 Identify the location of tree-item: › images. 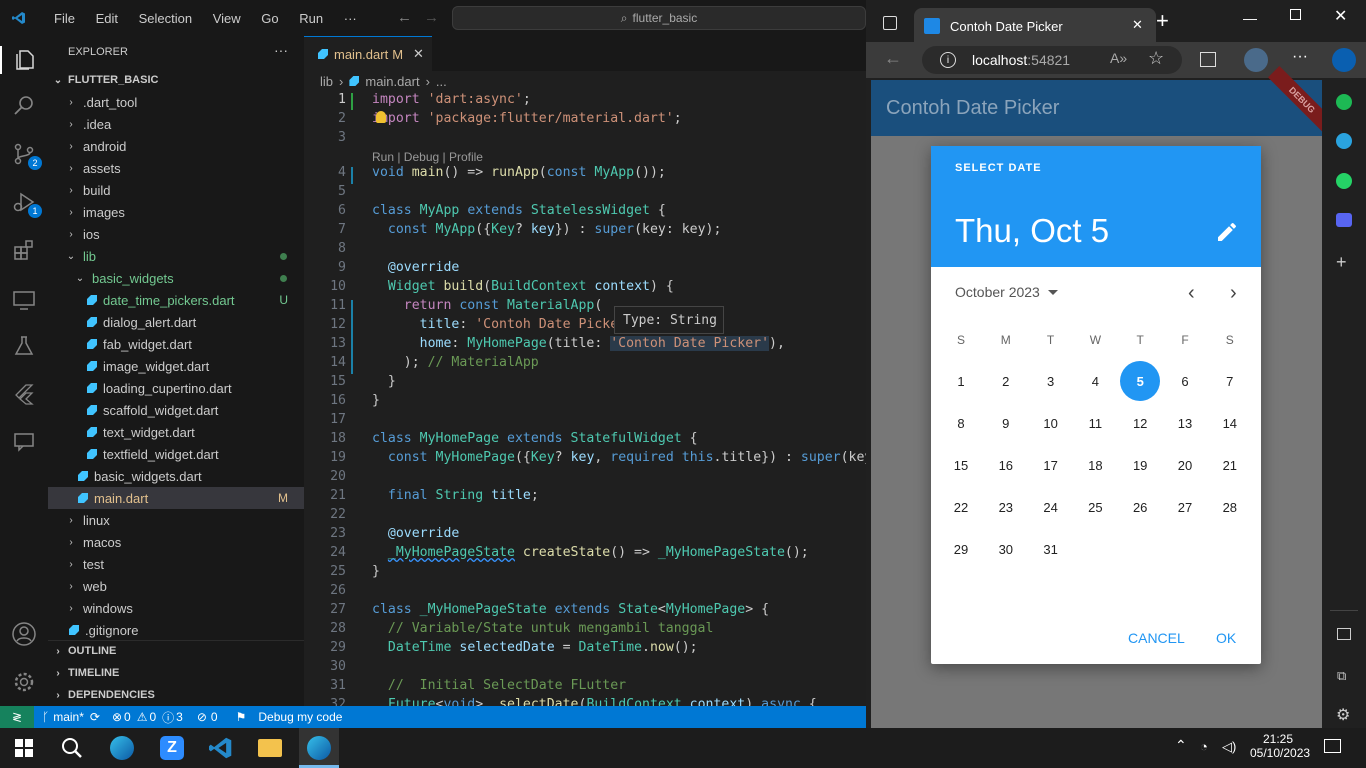
(176, 212).